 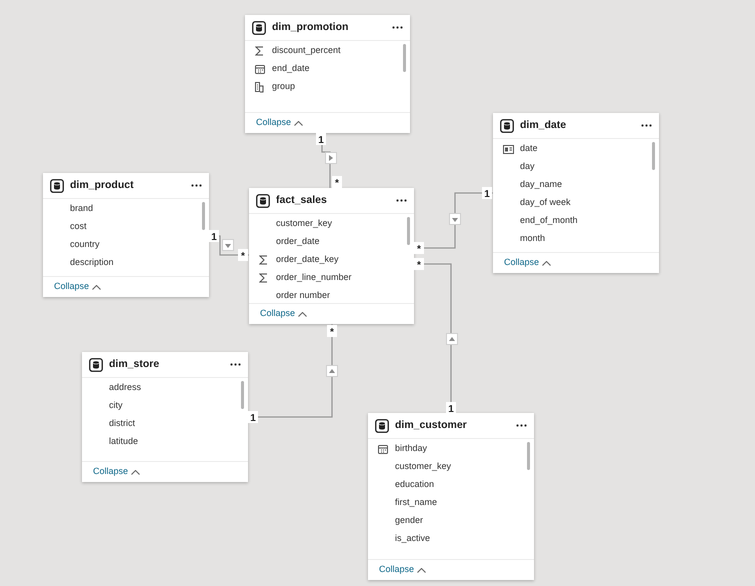 I want to click on table-card: dim_promotion discount_percent end_date group Collapse, so click(x=327, y=74).